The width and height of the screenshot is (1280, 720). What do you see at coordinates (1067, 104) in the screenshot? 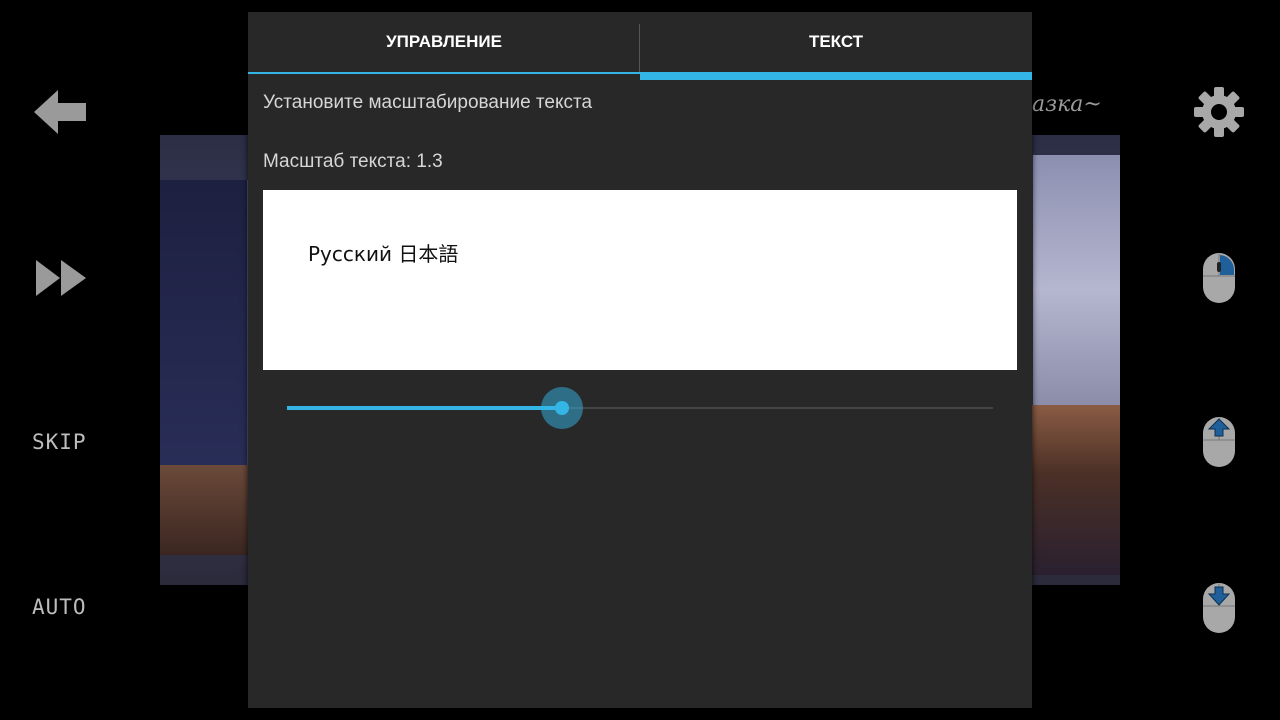
I see `scene-caption: азка~` at bounding box center [1067, 104].